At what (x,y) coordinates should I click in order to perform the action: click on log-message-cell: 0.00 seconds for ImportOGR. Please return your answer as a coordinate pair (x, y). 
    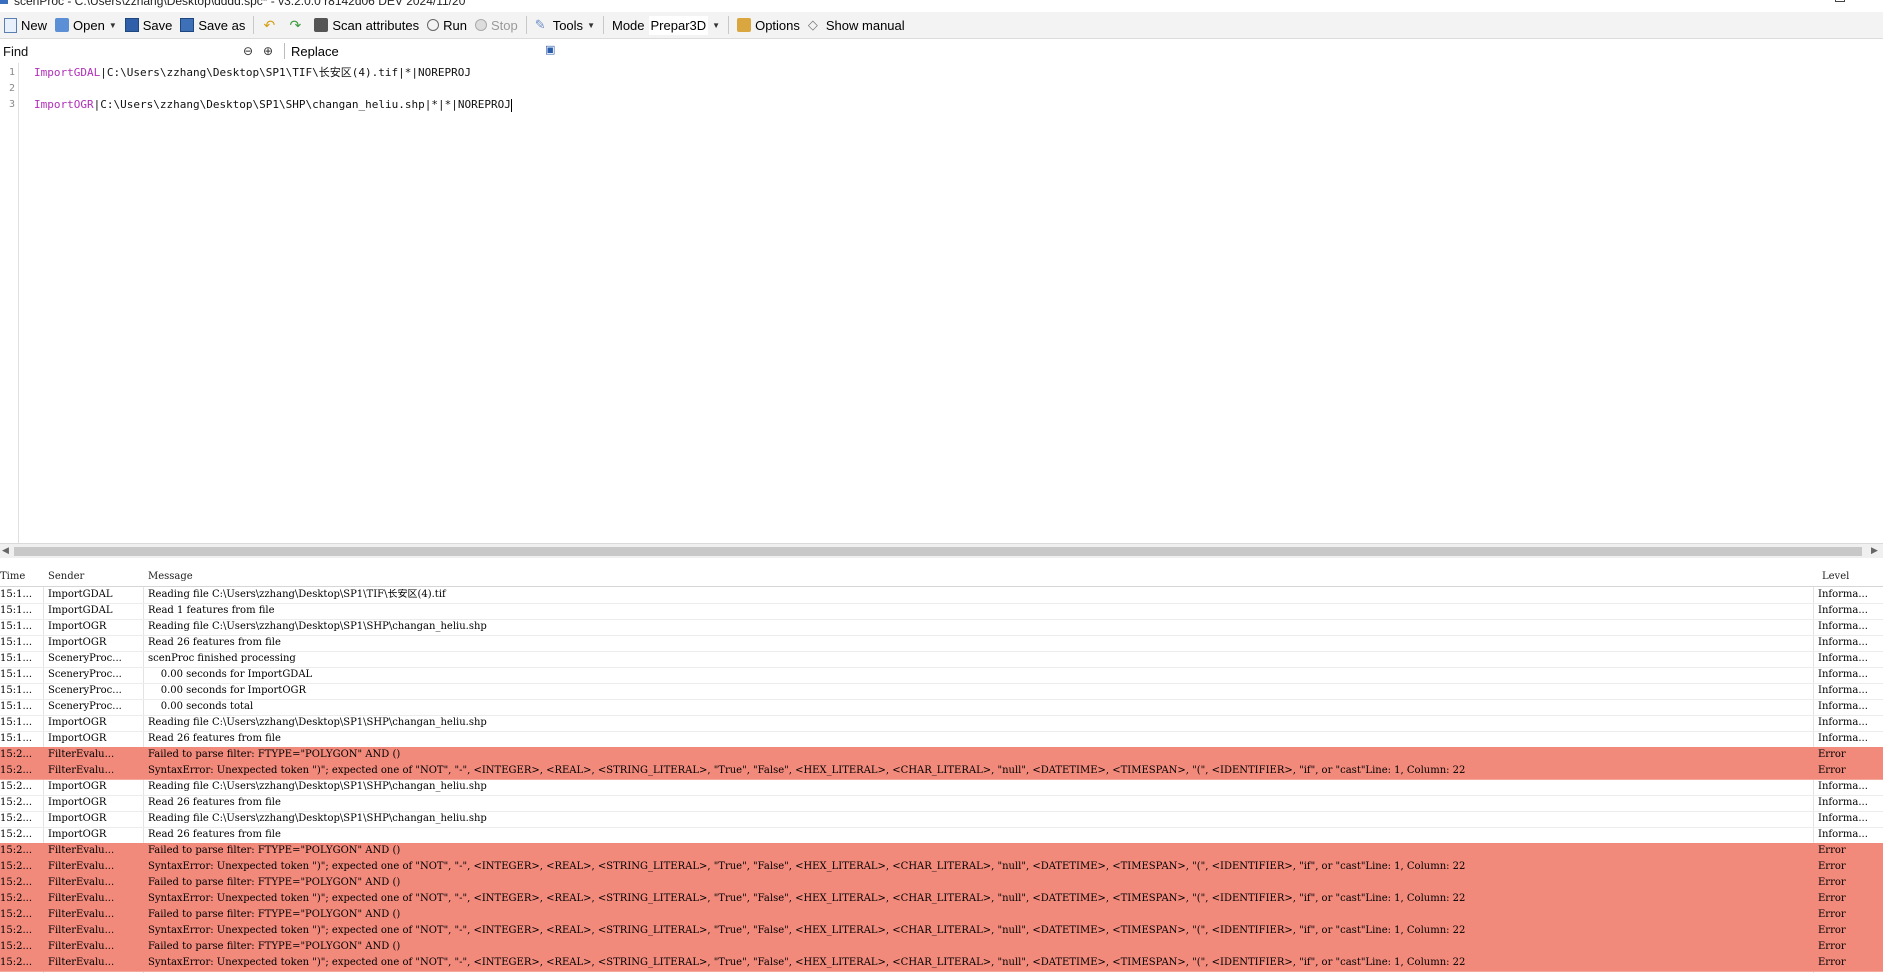
    Looking at the image, I should click on (227, 690).